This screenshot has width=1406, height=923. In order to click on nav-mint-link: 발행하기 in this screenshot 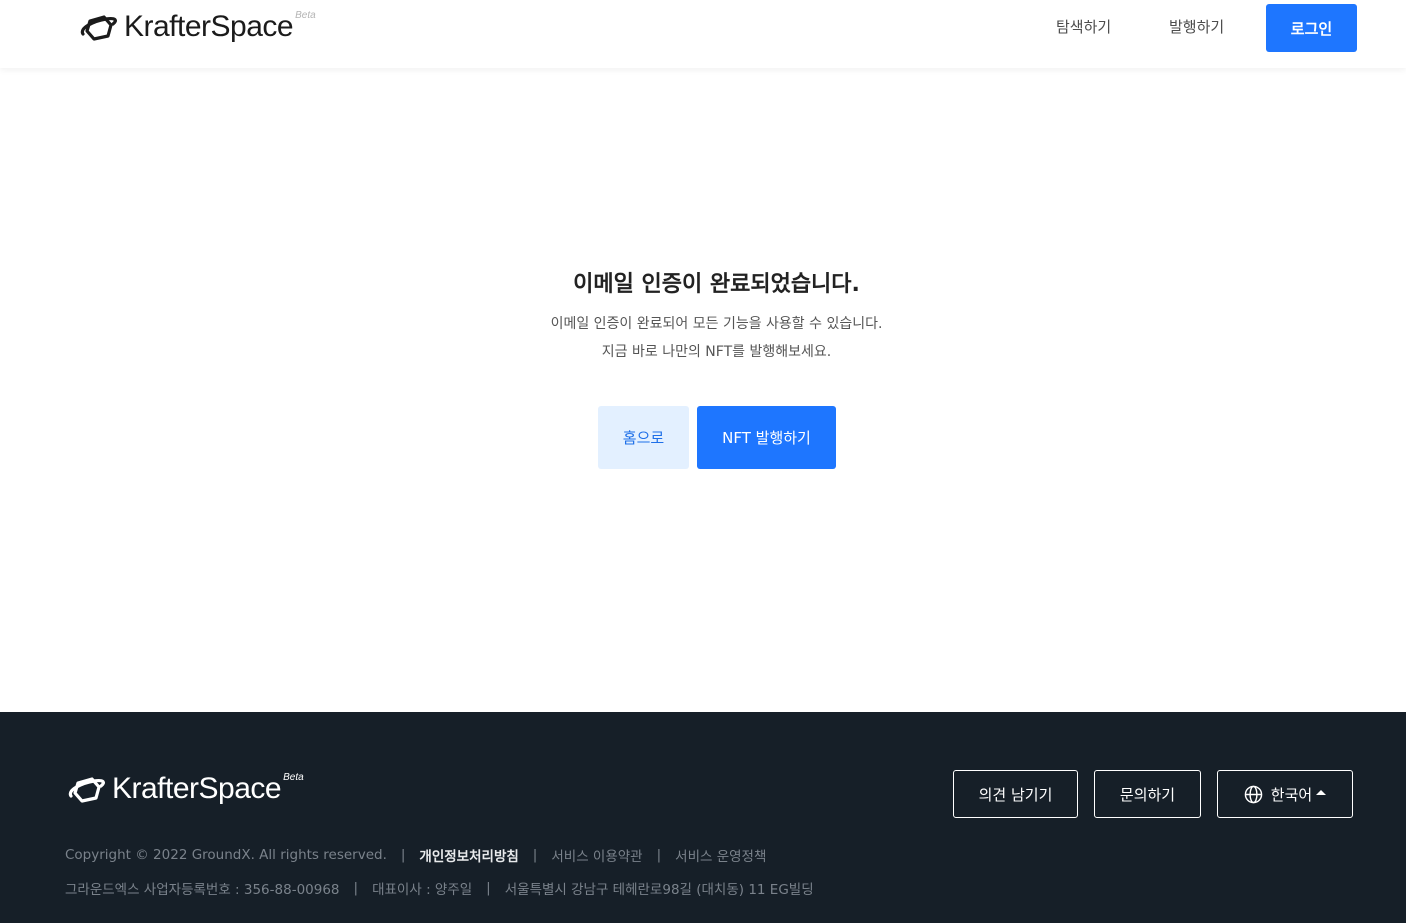, I will do `click(1196, 26)`.